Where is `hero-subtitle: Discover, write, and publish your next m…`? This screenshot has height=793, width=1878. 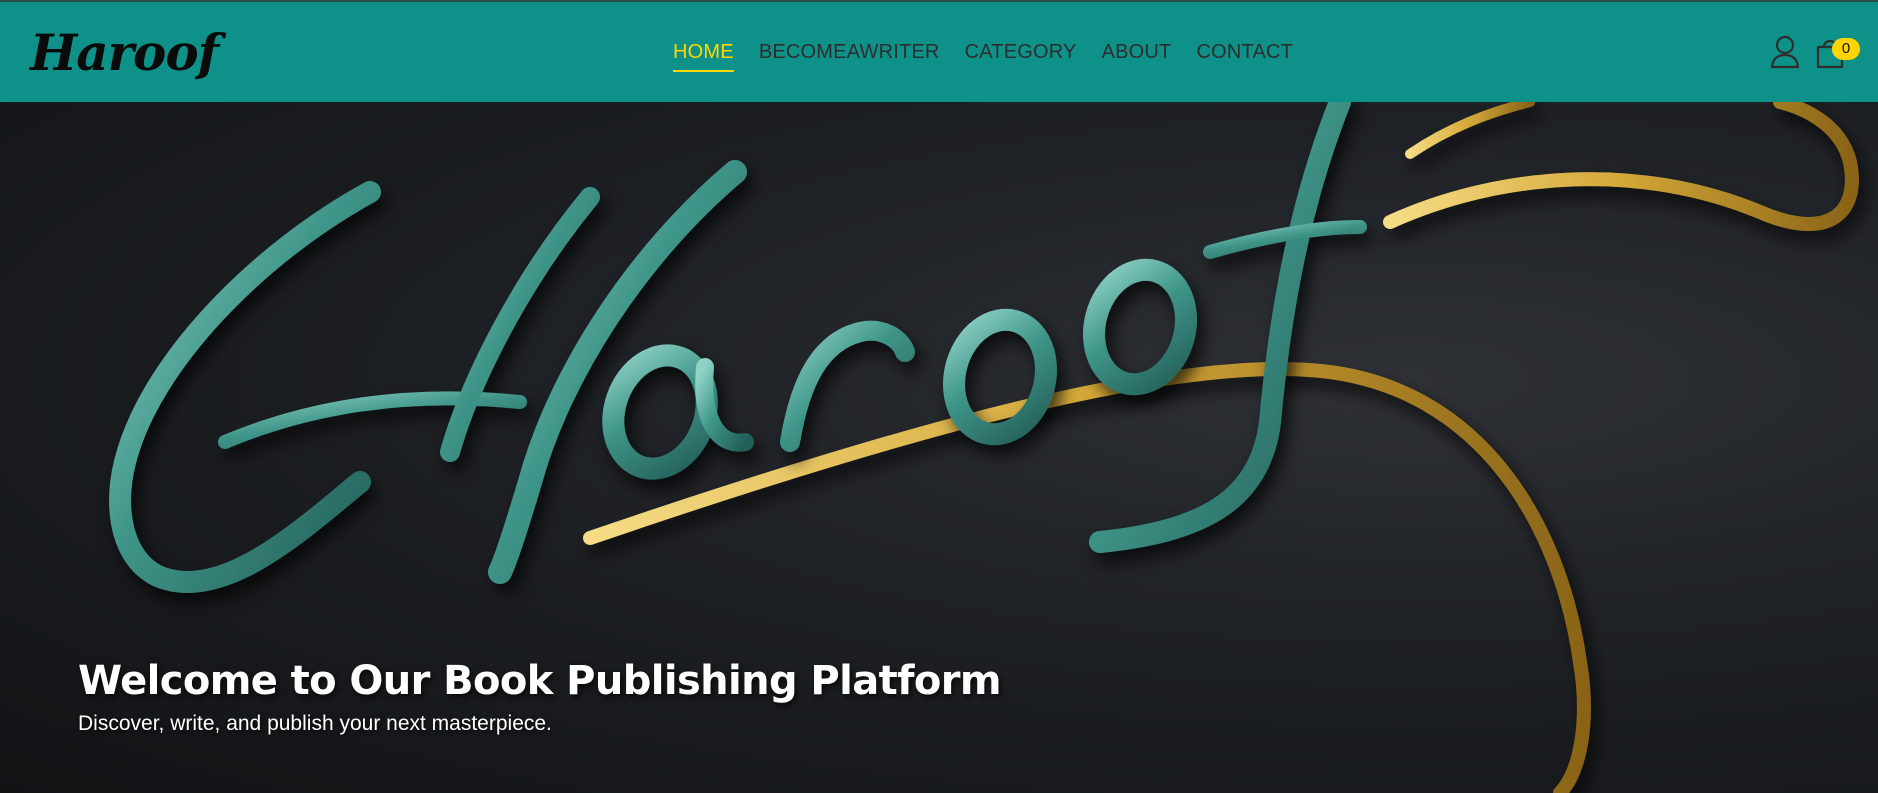 hero-subtitle: Discover, write, and publish your next m… is located at coordinates (315, 723).